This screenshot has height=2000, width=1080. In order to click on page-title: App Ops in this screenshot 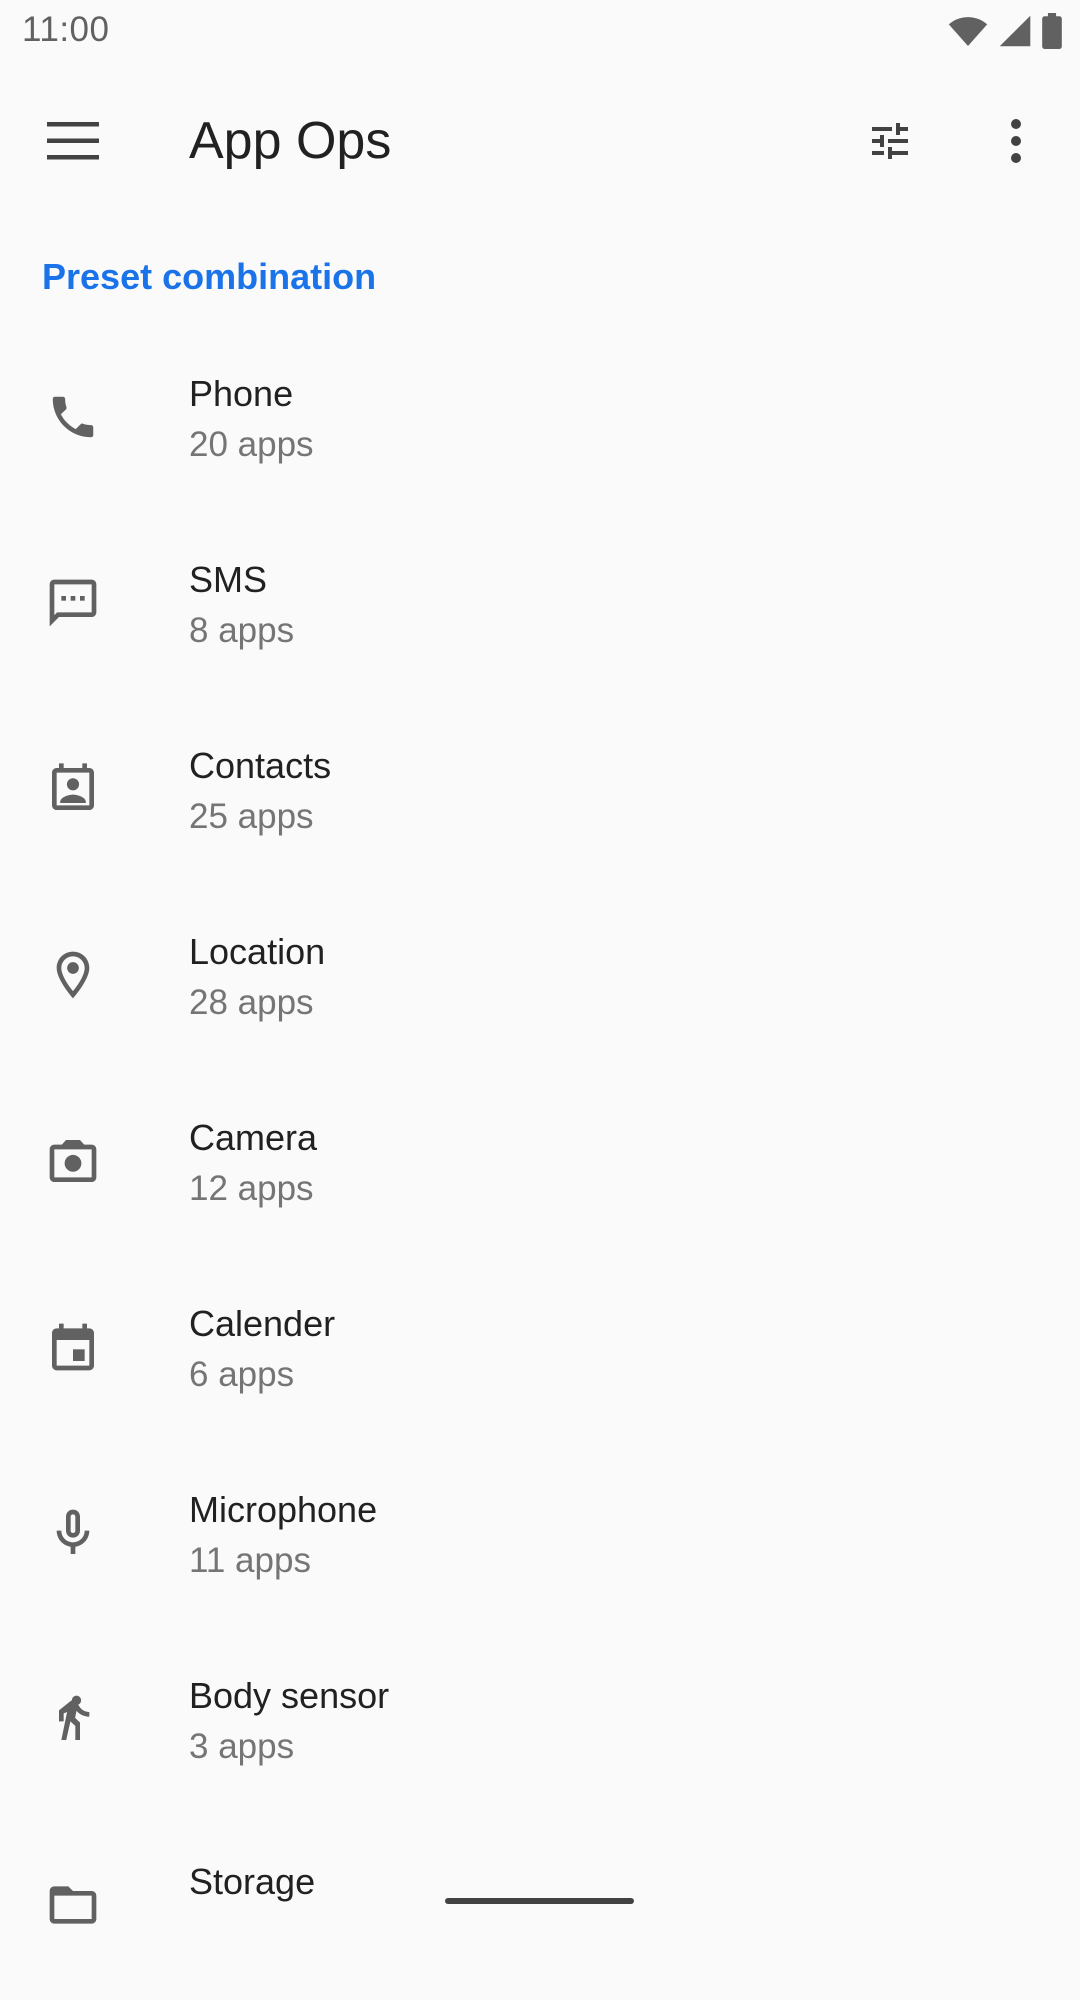, I will do `click(290, 141)`.